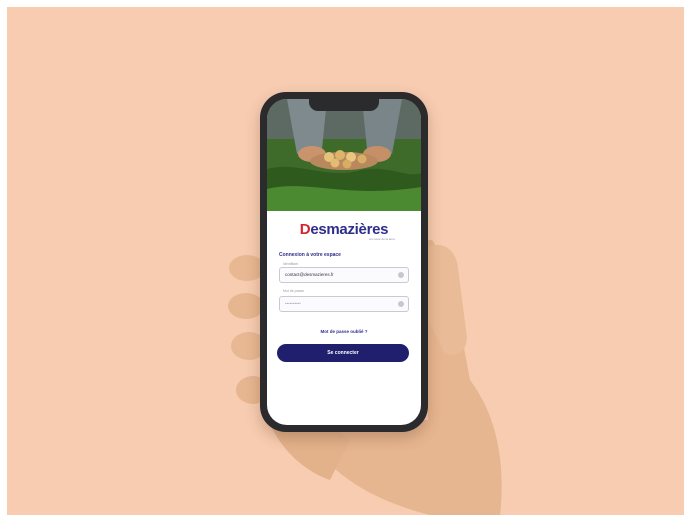 The image size is (691, 522). Describe the element at coordinates (344, 275) in the screenshot. I see `username-field: contact@desmazieres.fr` at that location.